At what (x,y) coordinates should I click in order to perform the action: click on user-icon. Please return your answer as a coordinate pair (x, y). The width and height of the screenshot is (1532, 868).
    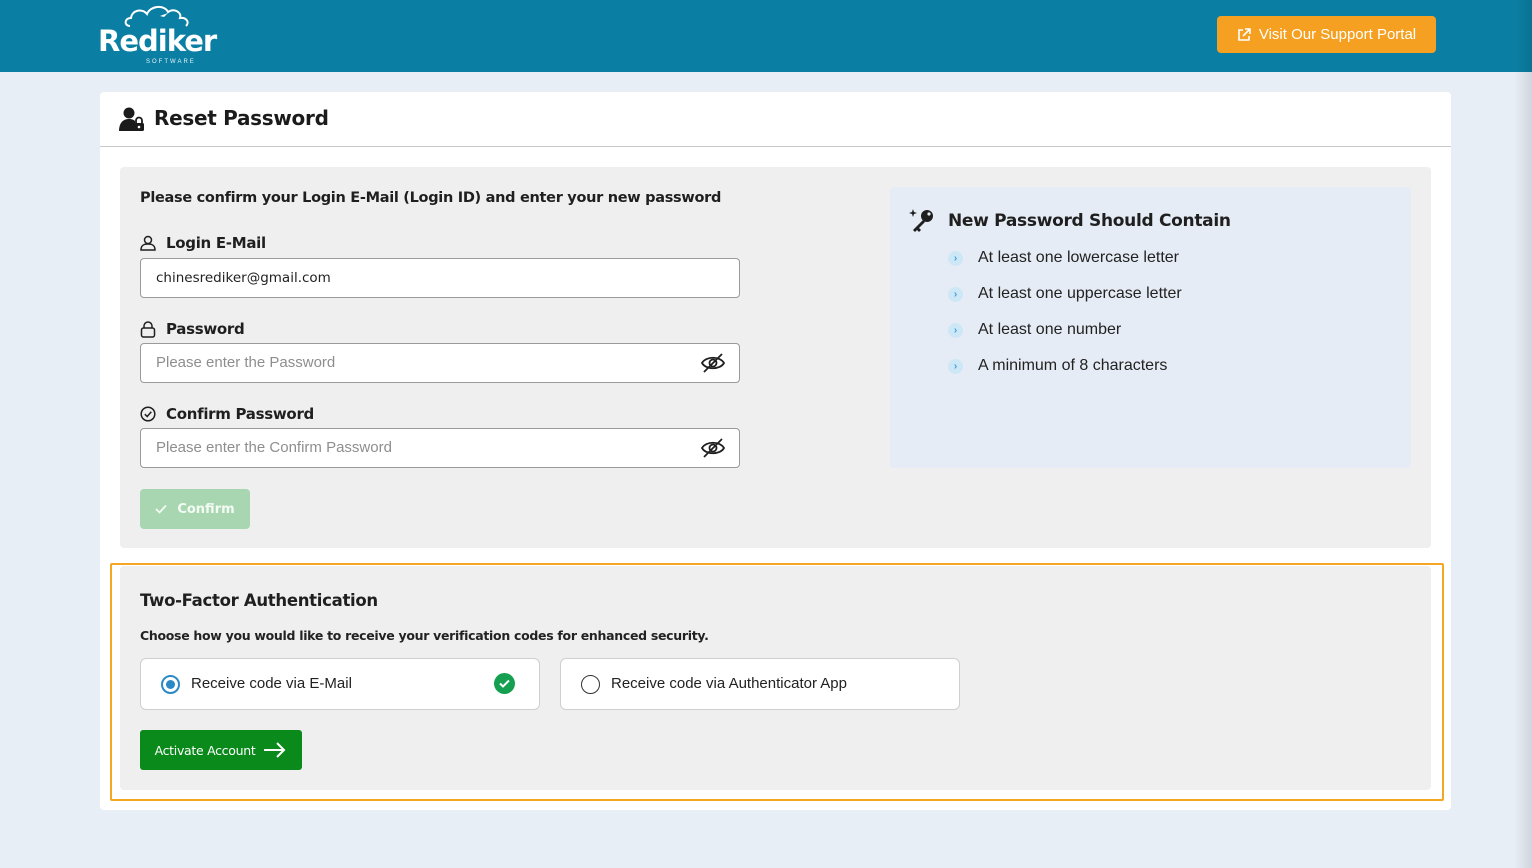
    Looking at the image, I should click on (148, 243).